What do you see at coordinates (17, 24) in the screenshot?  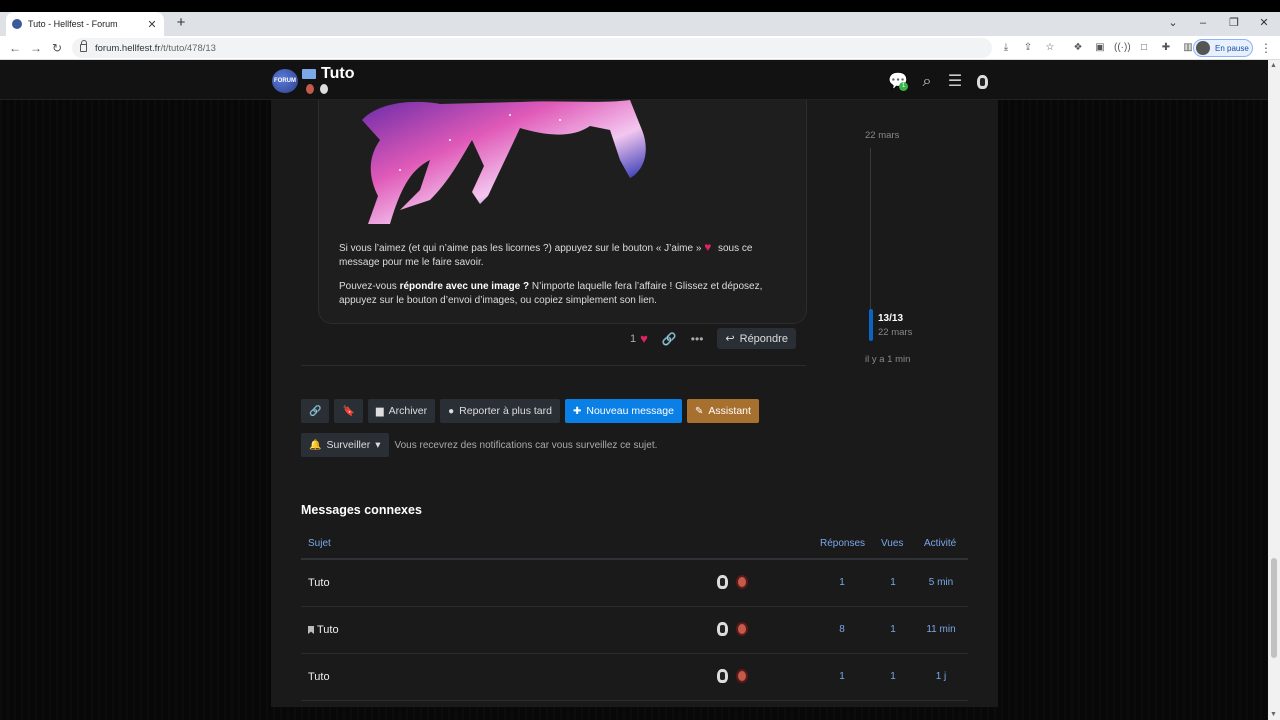 I see `forum-favicon-icon` at bounding box center [17, 24].